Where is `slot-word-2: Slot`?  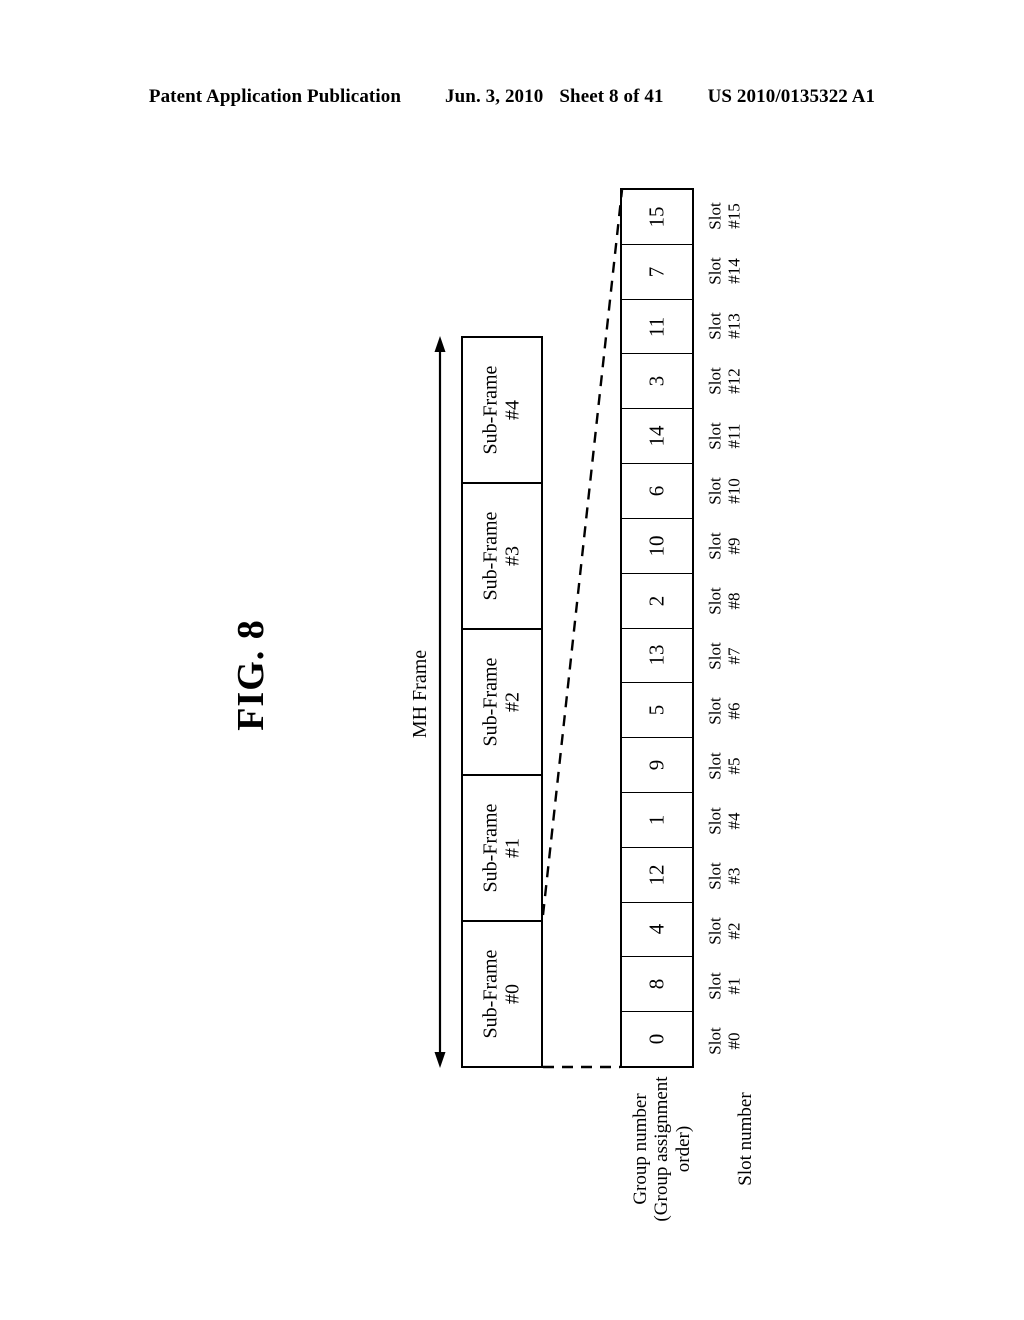
slot-word-2: Slot is located at coordinates (715, 930).